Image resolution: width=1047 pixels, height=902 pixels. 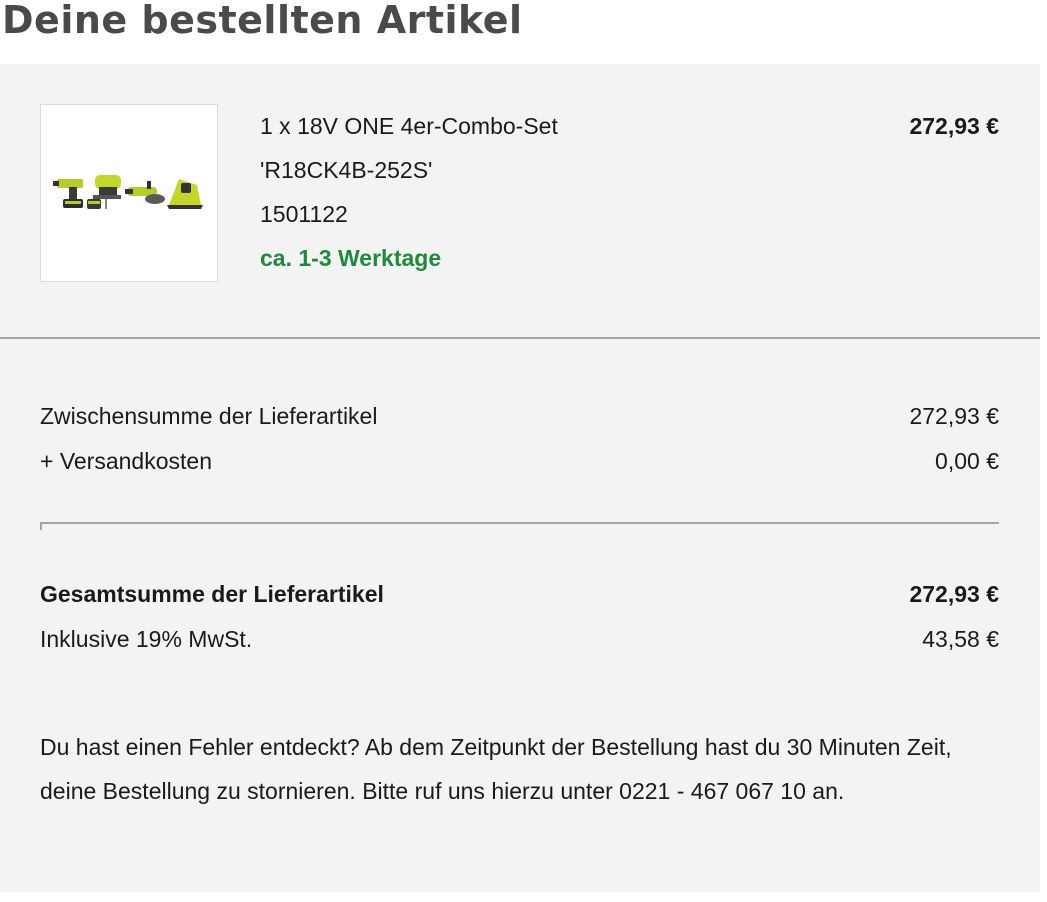 What do you see at coordinates (146, 639) in the screenshot?
I see `vat-label: Inklusive 19% MwSt.` at bounding box center [146, 639].